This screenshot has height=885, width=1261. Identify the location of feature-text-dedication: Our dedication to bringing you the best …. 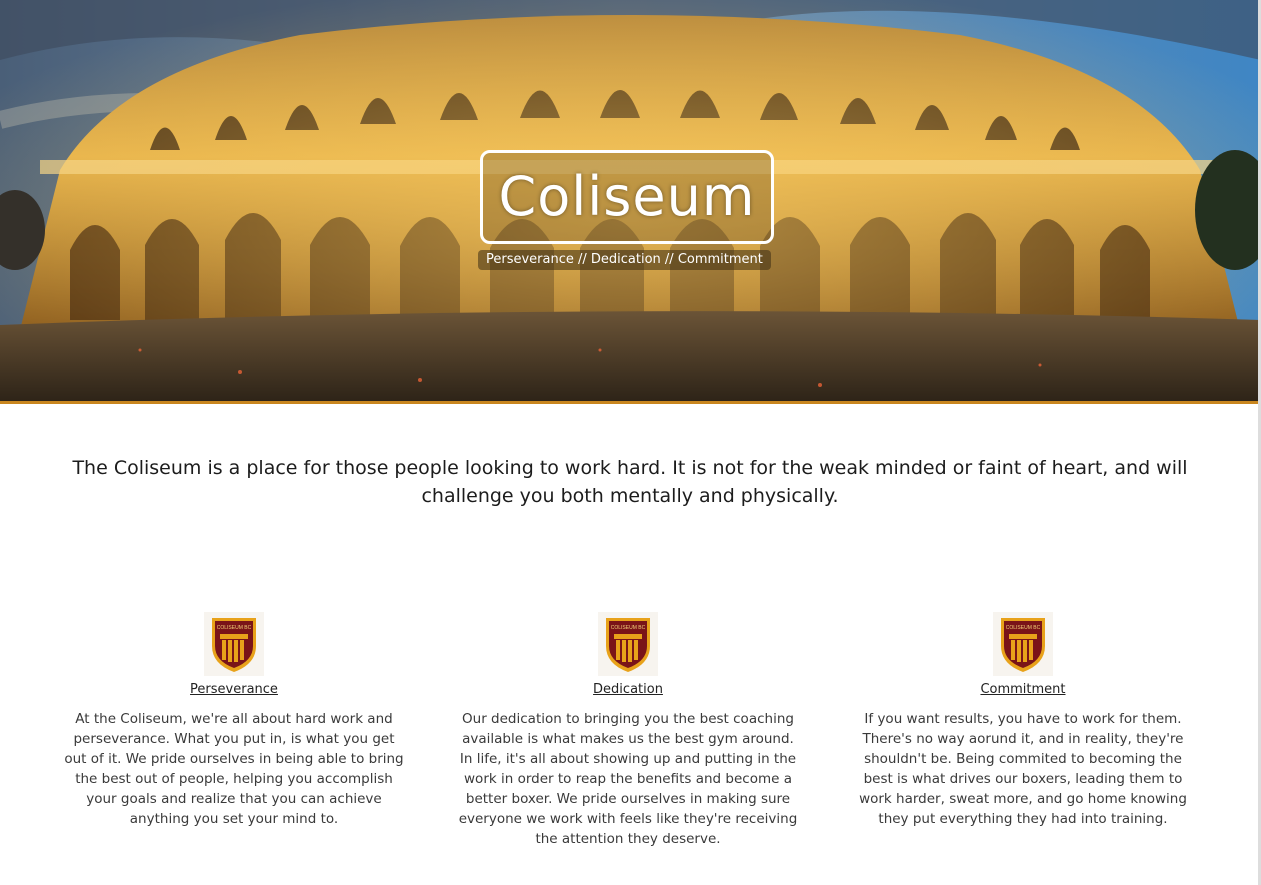
(628, 779).